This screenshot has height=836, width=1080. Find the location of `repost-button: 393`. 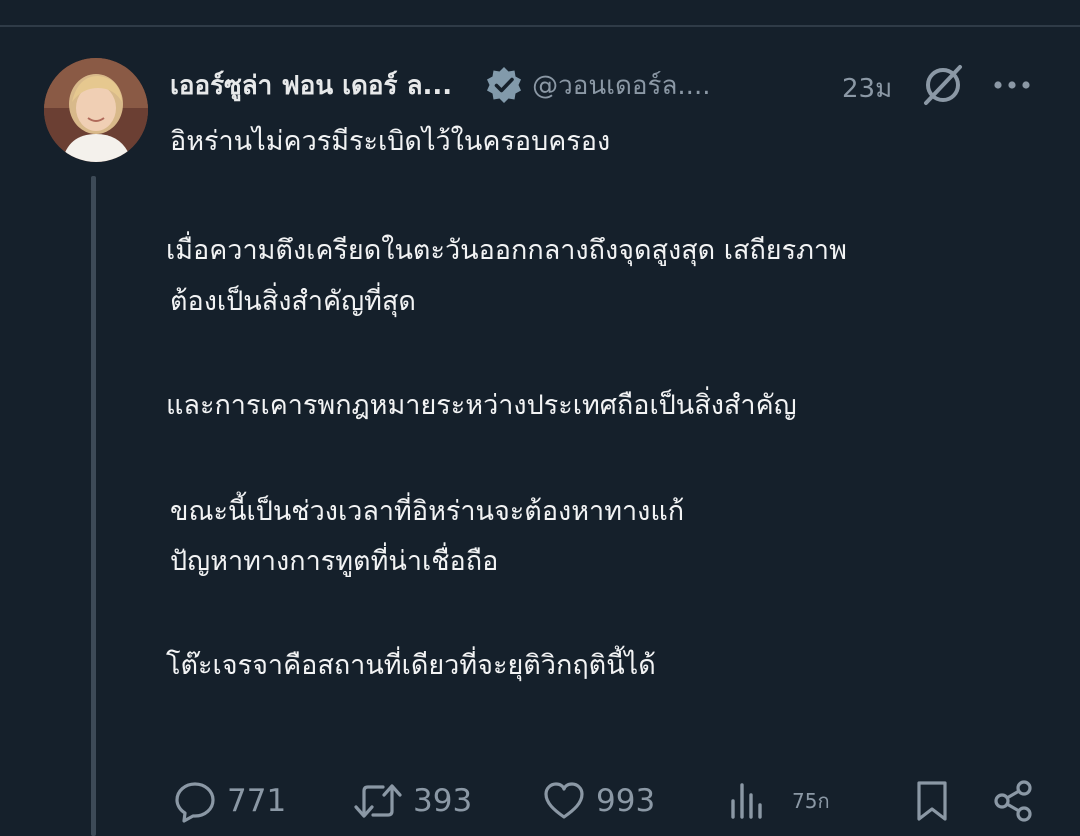

repost-button: 393 is located at coordinates (412, 801).